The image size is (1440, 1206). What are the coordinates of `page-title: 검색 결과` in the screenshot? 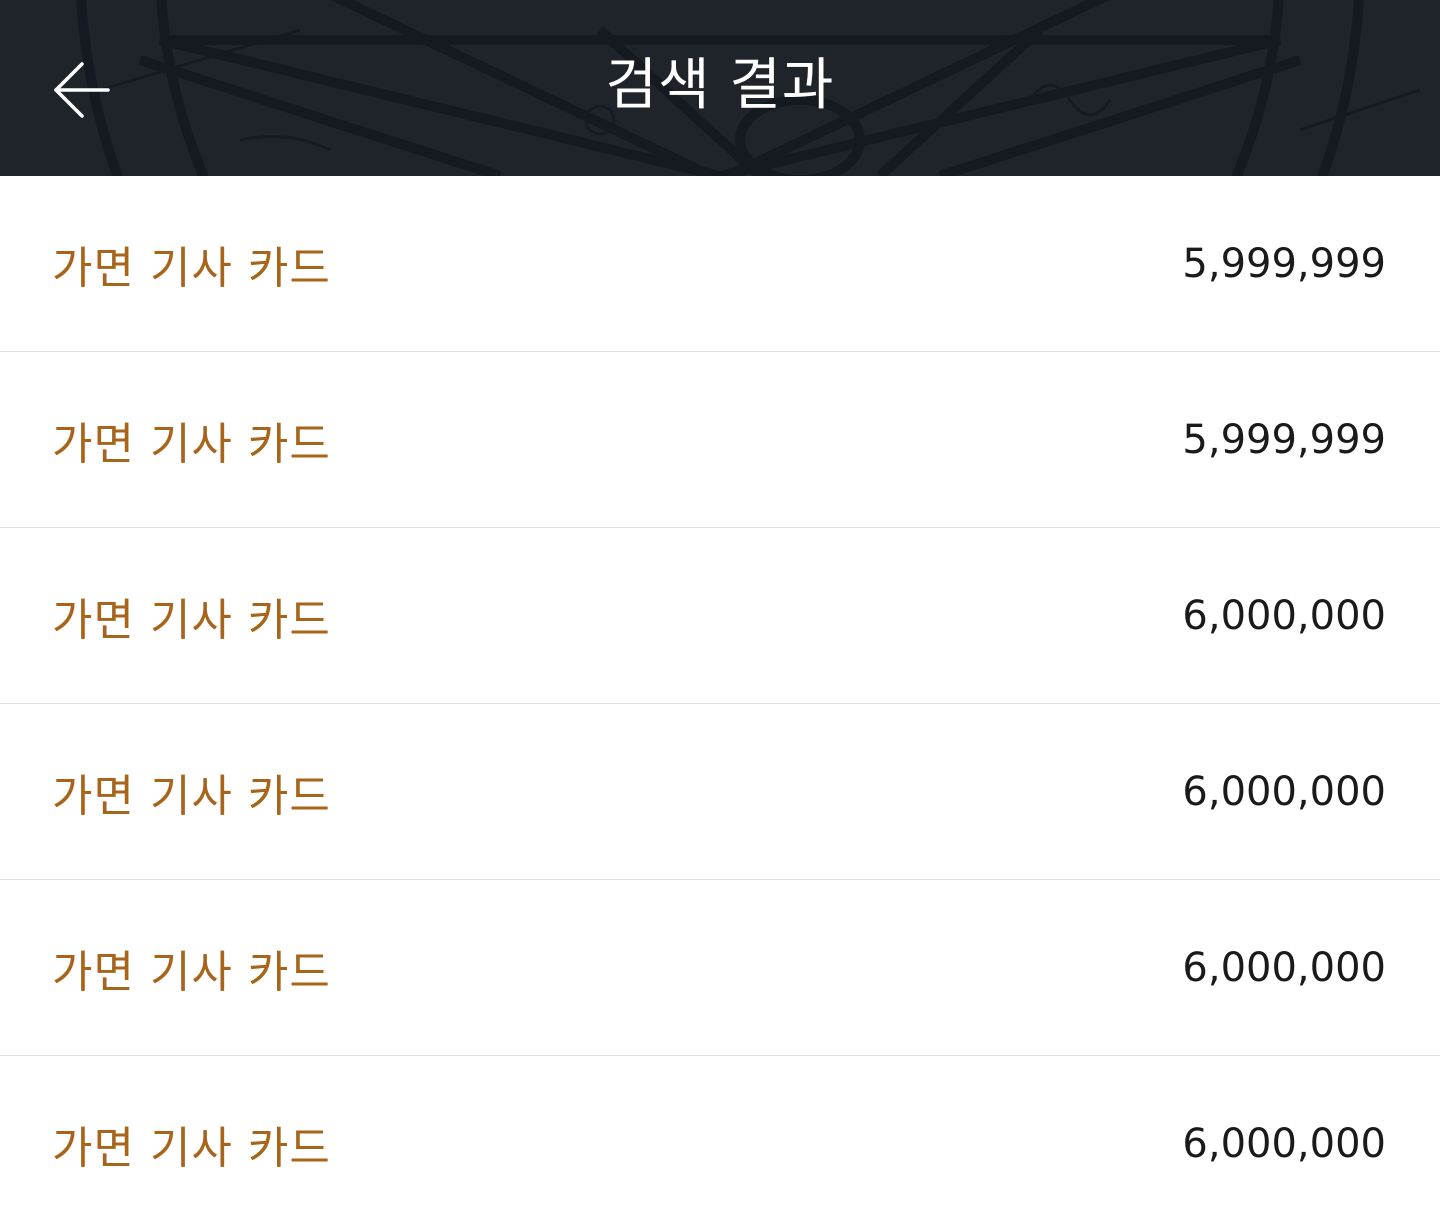 It's located at (720, 85).